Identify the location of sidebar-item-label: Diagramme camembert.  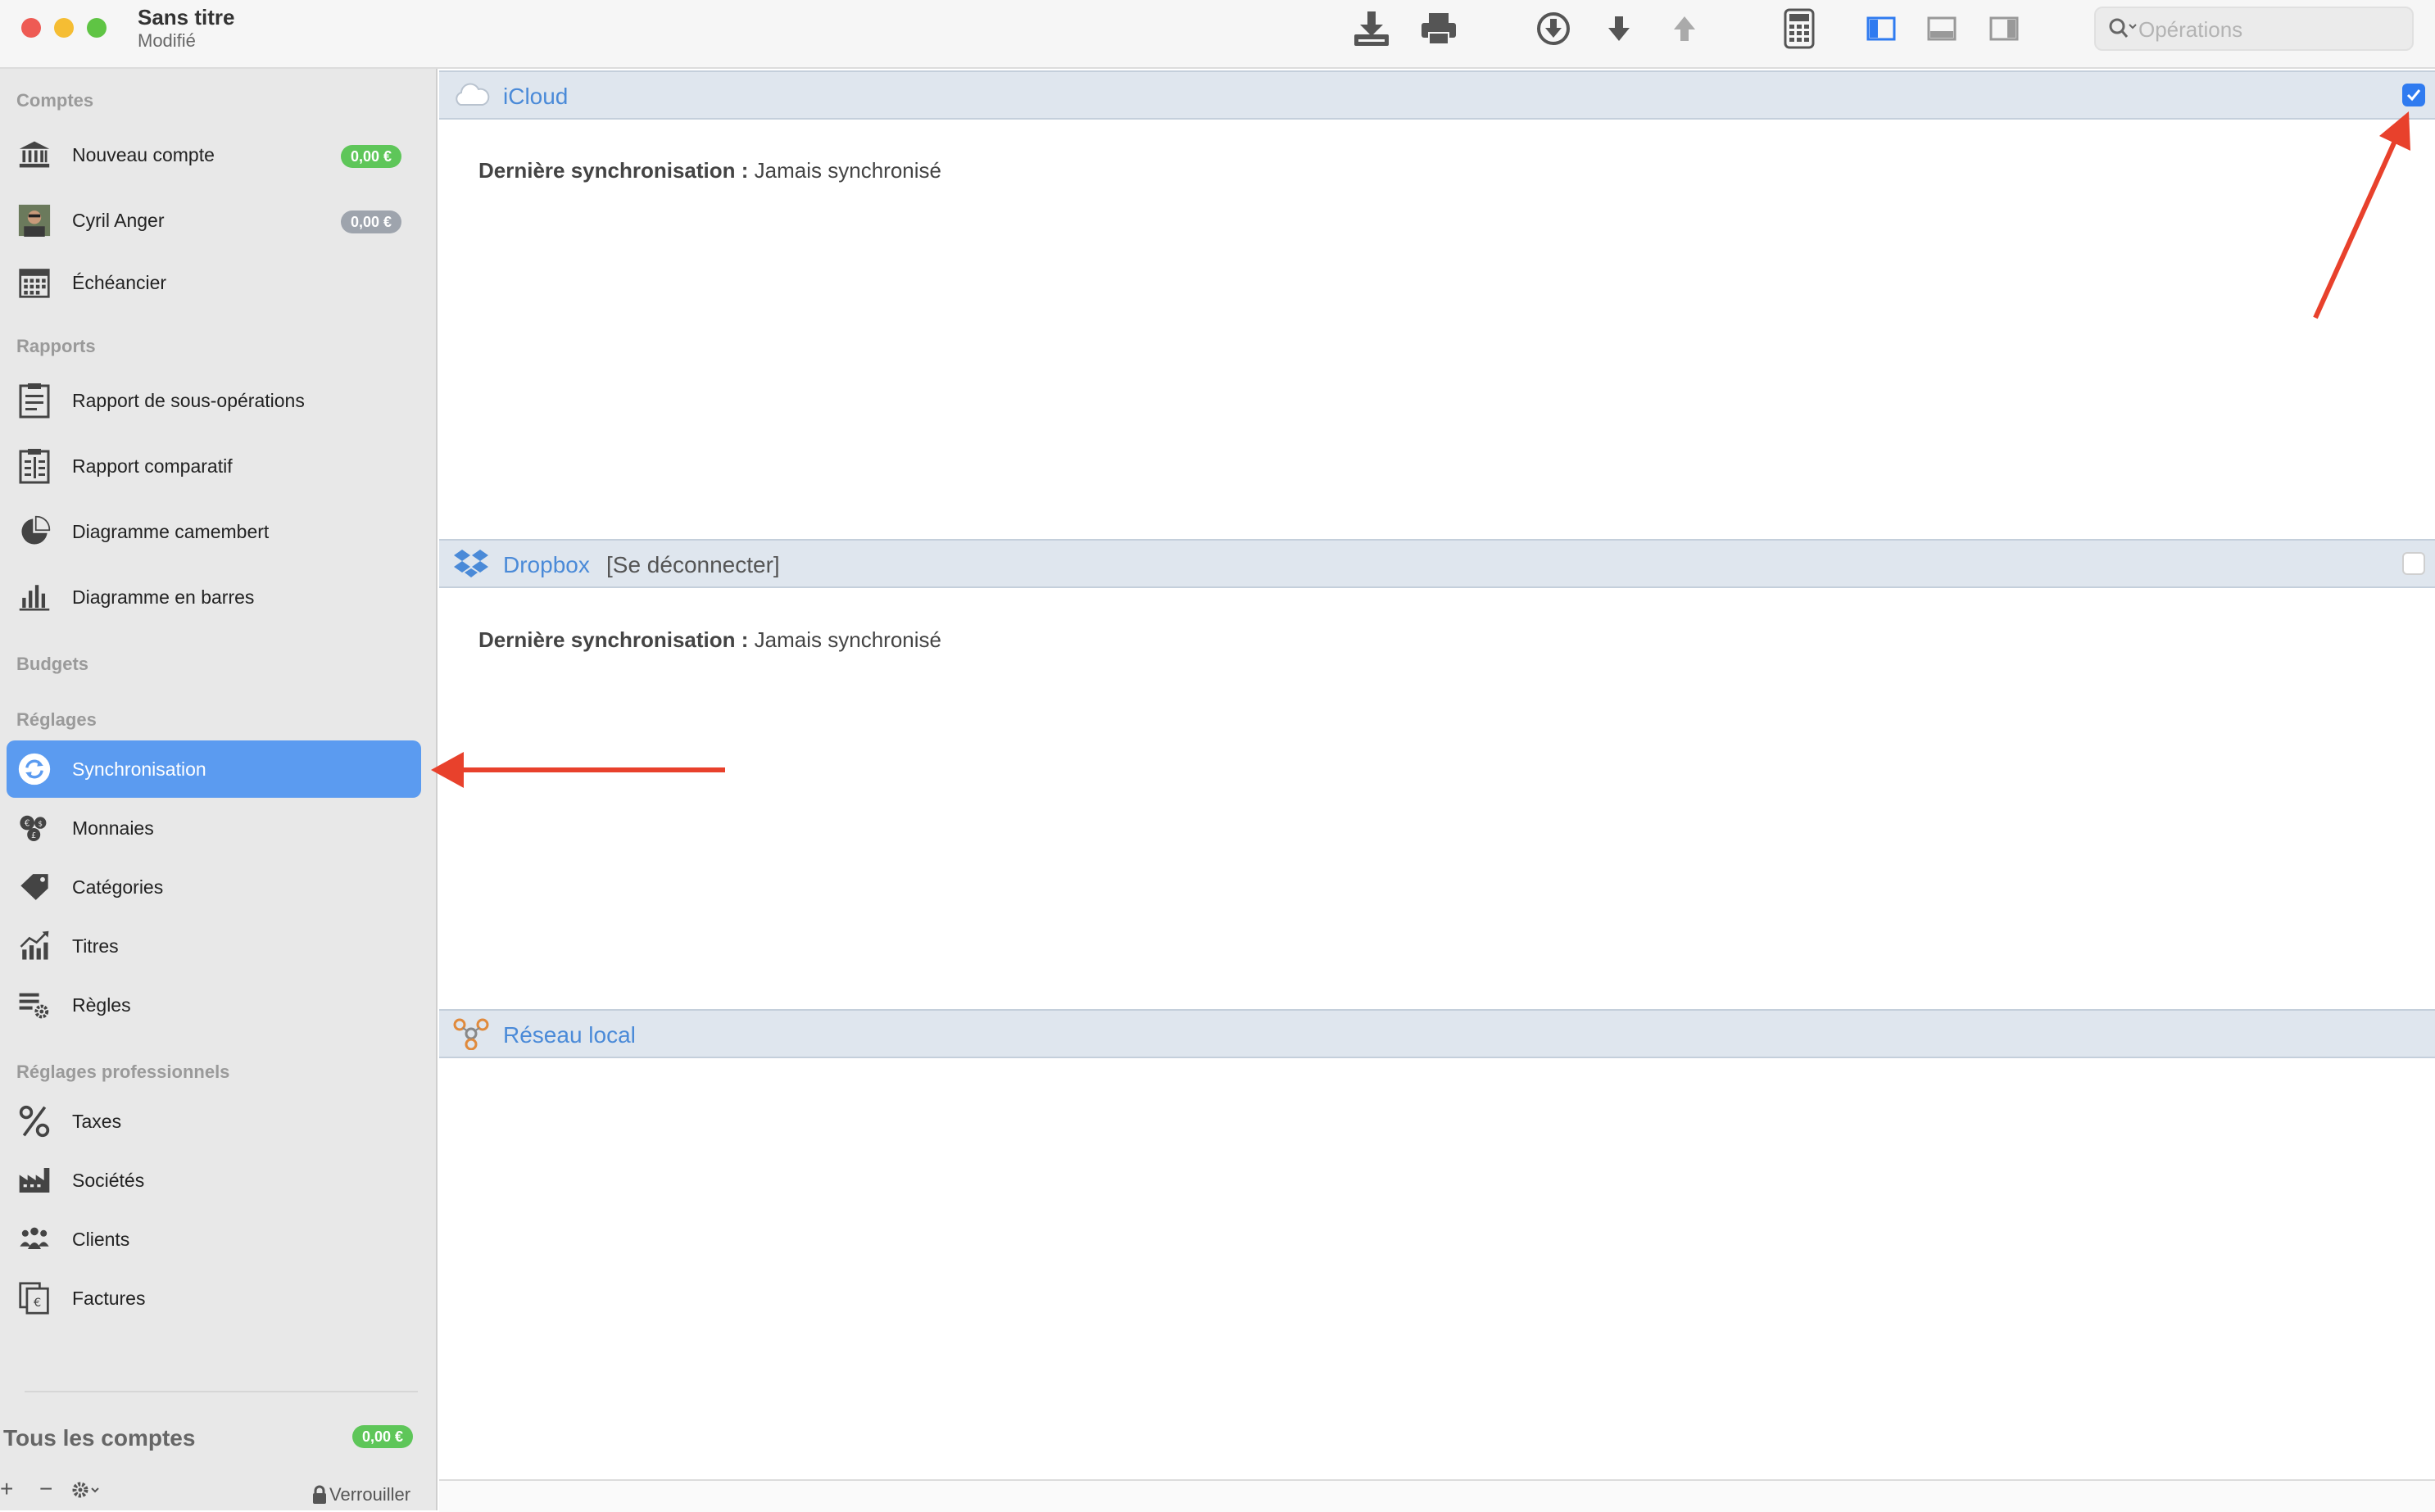
(171, 531).